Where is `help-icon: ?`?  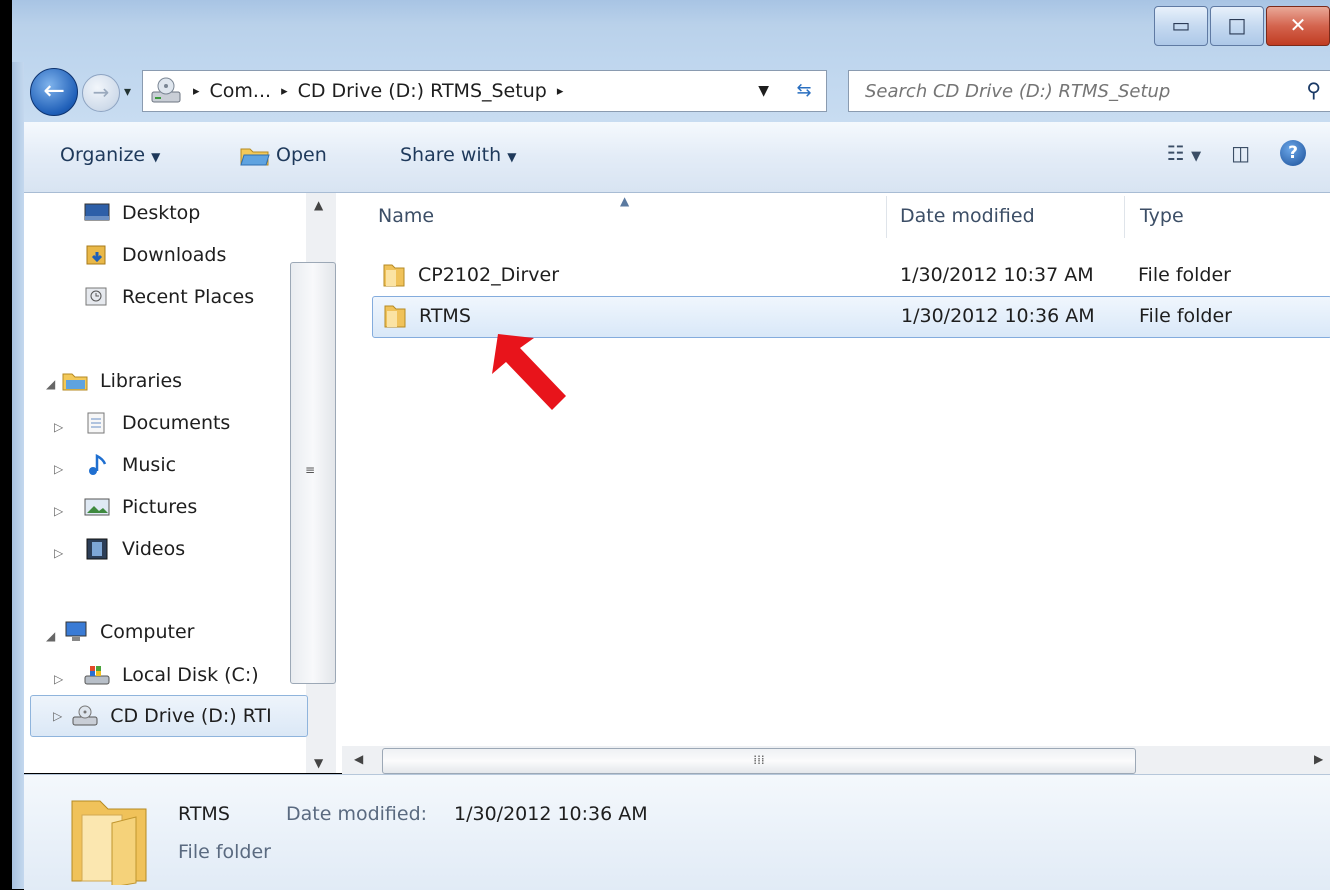
help-icon: ? is located at coordinates (1293, 153).